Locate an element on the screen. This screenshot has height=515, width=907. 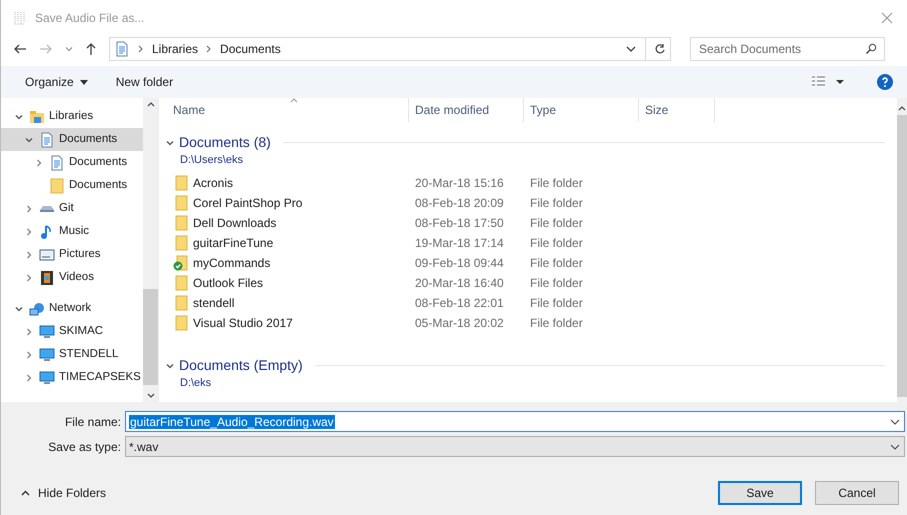
date-modified: 05-Mar-18 20:02 is located at coordinates (459, 323).